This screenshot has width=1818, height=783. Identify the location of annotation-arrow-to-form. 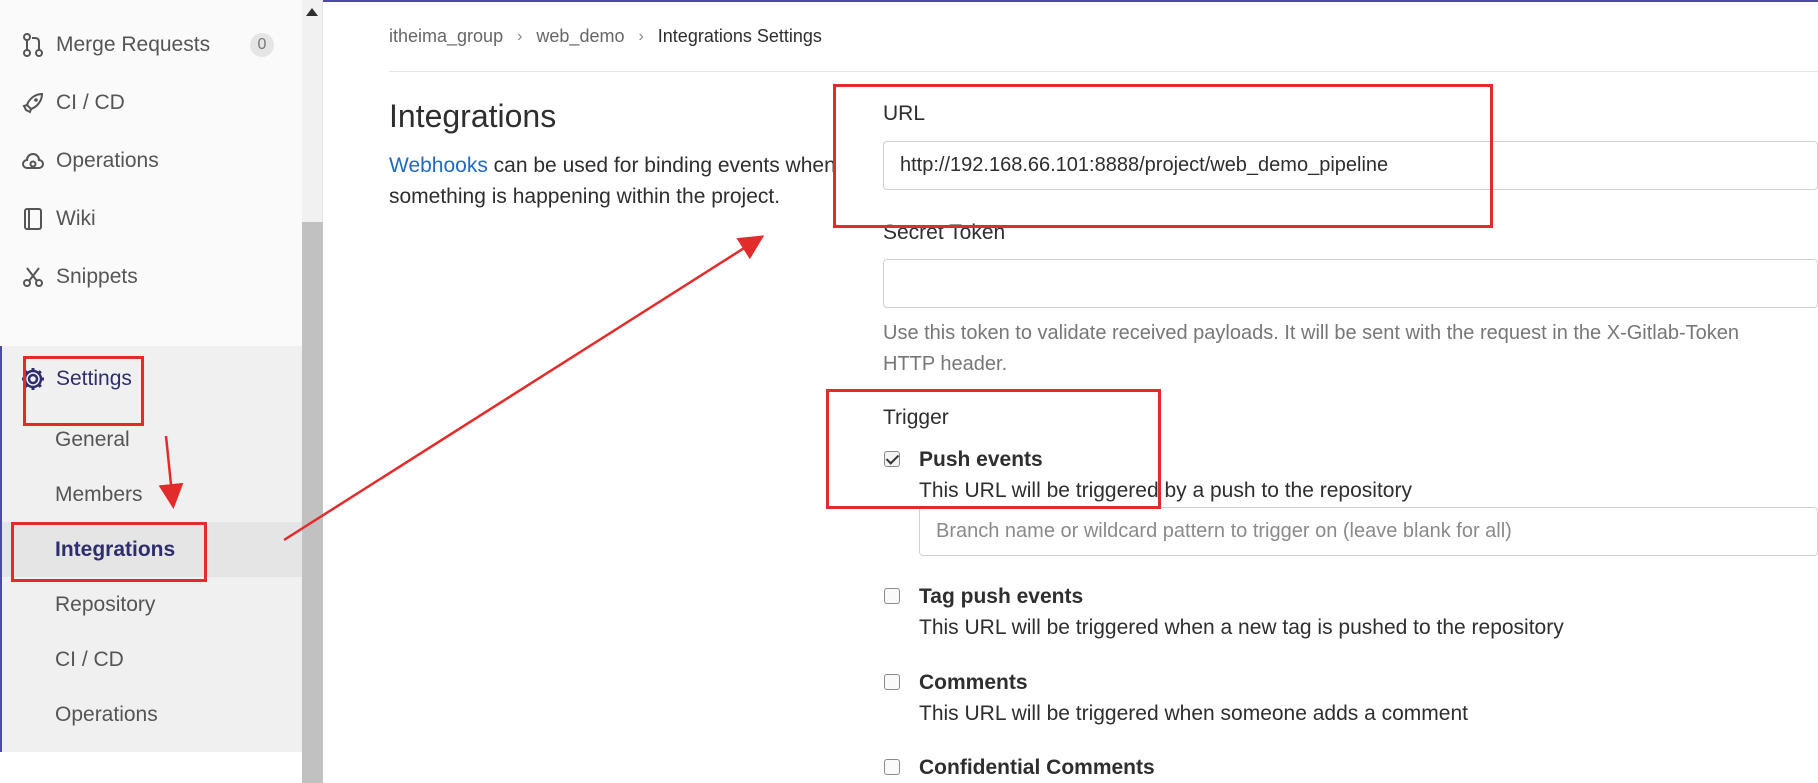
(524, 388).